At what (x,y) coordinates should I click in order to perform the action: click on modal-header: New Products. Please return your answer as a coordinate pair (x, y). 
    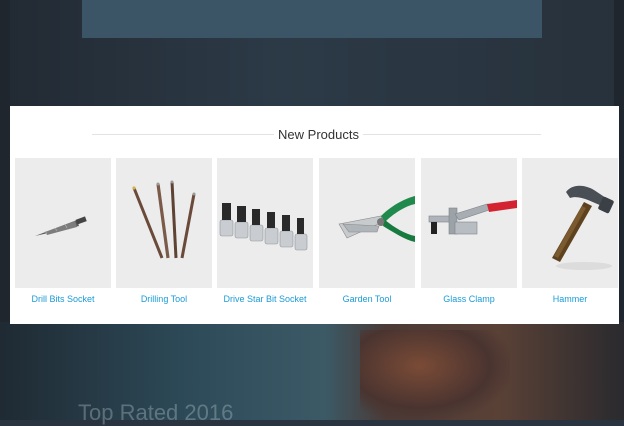
    Looking at the image, I should click on (314, 135).